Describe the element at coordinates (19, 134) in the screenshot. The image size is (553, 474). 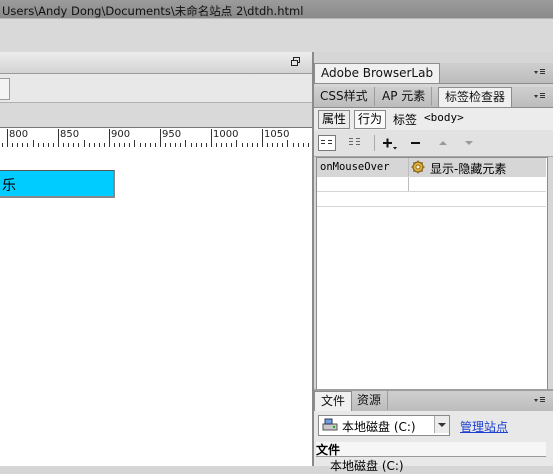
I see `ruler-label: 800` at that location.